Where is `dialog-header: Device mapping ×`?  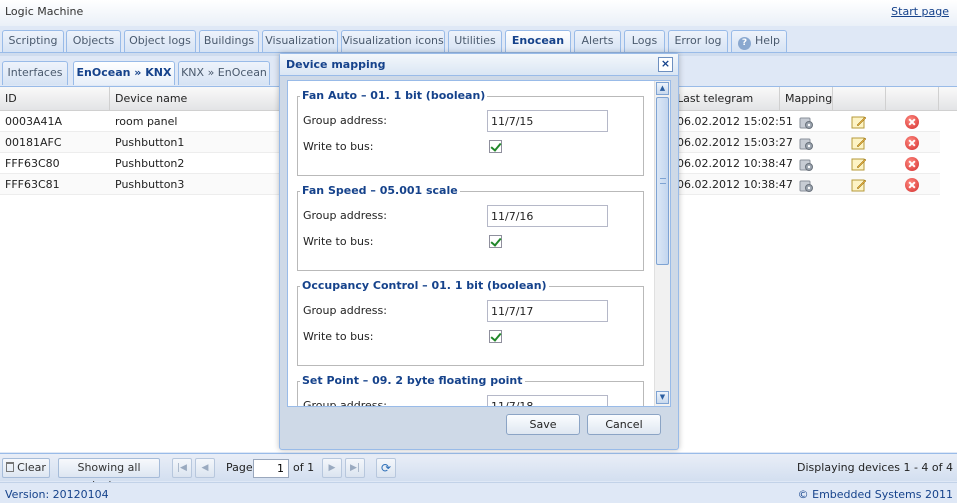
dialog-header: Device mapping × is located at coordinates (479, 65).